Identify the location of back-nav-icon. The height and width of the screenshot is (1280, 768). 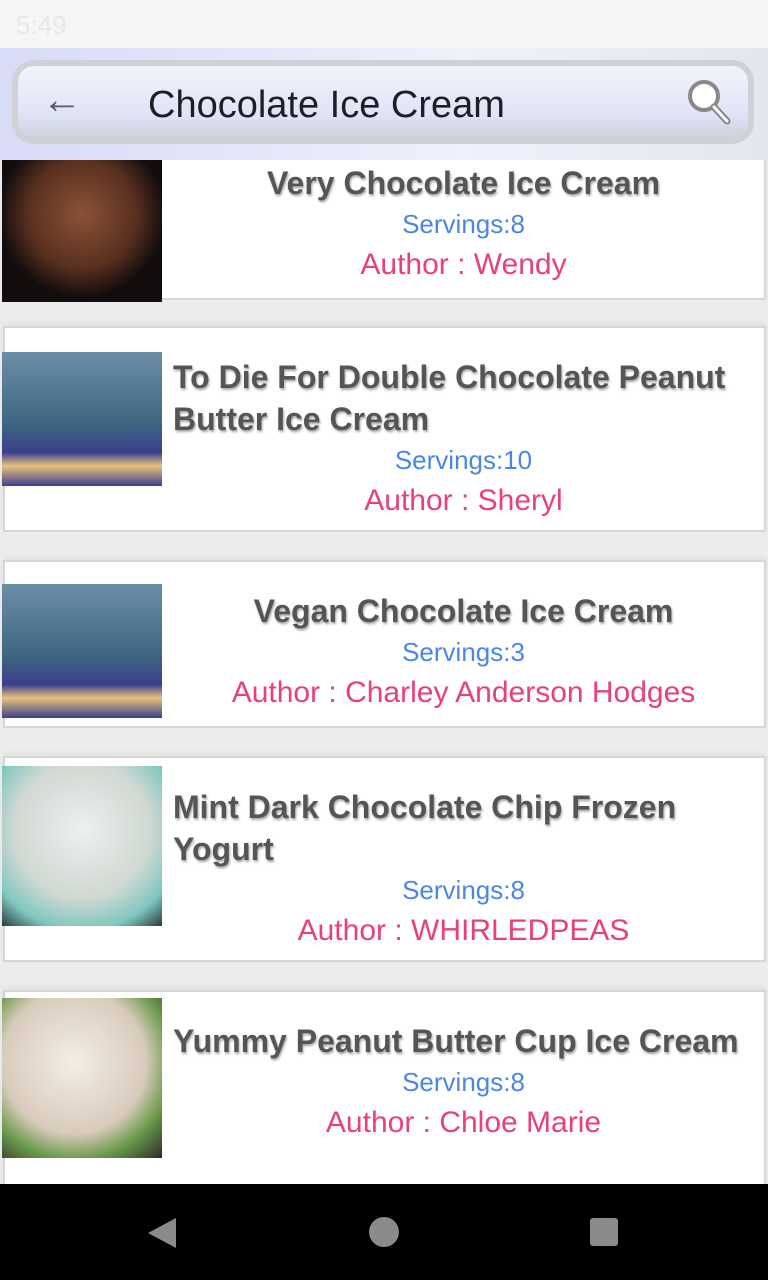
(162, 1233).